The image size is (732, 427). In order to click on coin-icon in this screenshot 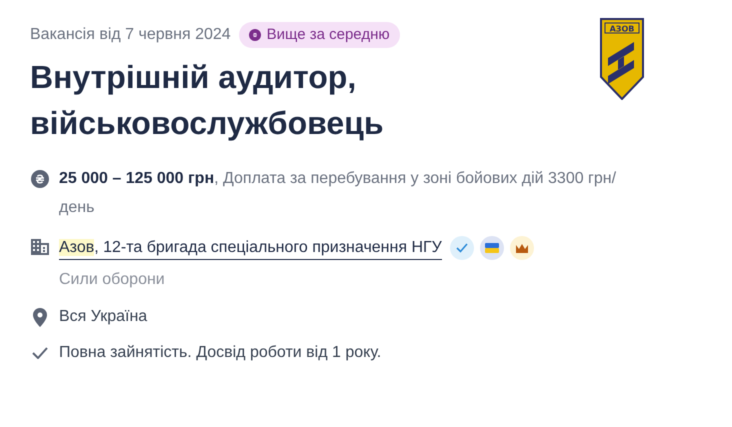, I will do `click(254, 35)`.